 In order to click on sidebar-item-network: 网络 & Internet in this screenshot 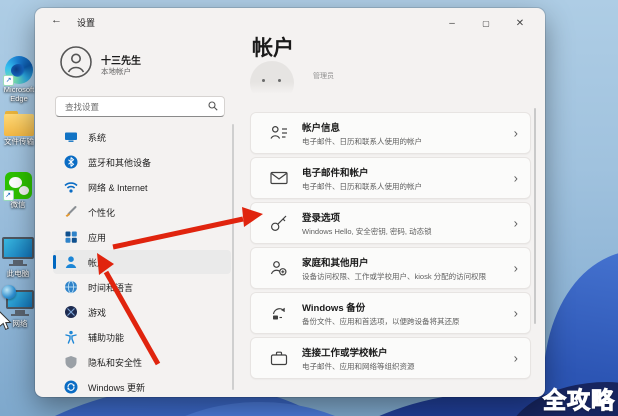, I will do `click(142, 187)`.